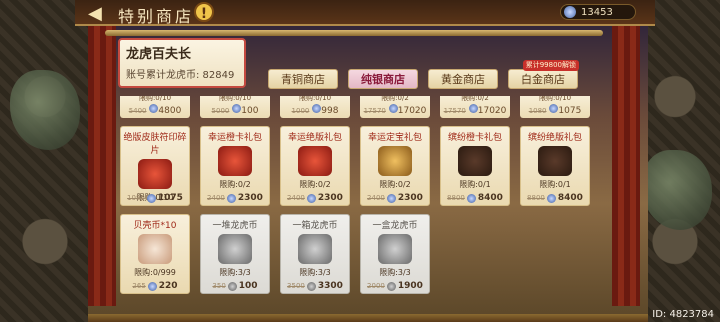 This screenshot has width=720, height=322. What do you see at coordinates (155, 144) in the screenshot?
I see `item-name: 绝版皮肤符印碎片` at bounding box center [155, 144].